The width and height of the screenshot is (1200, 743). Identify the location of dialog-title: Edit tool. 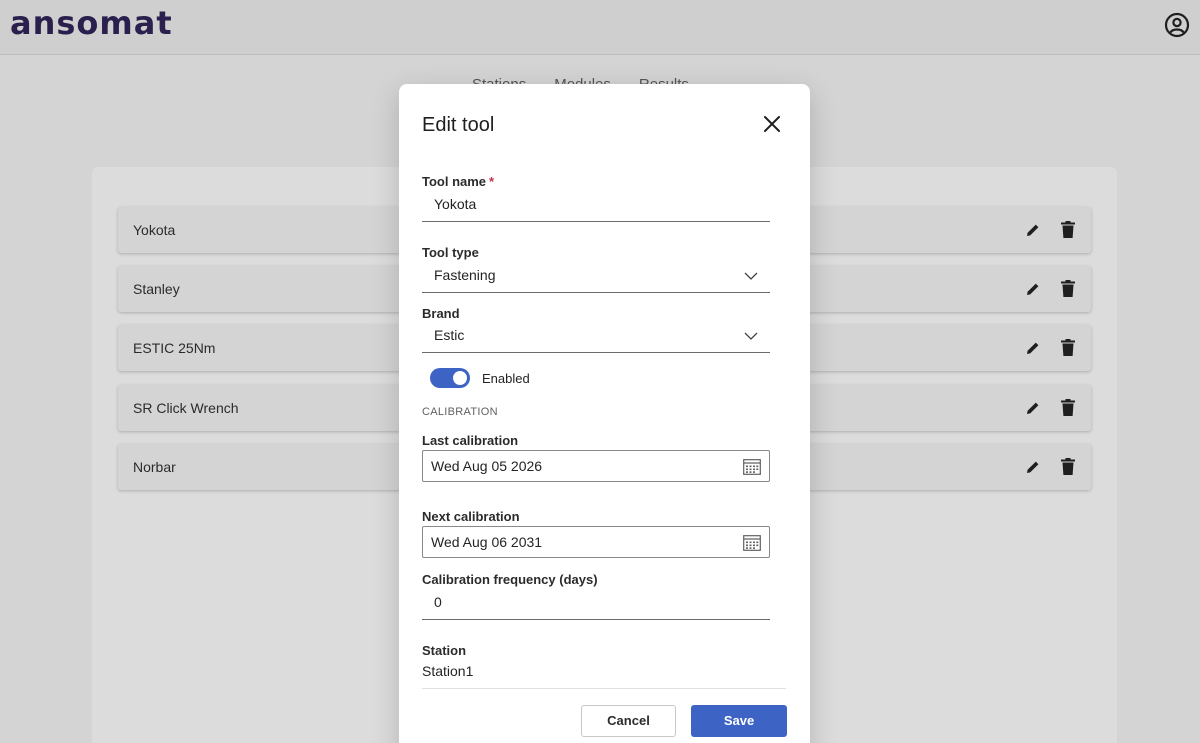
(458, 125).